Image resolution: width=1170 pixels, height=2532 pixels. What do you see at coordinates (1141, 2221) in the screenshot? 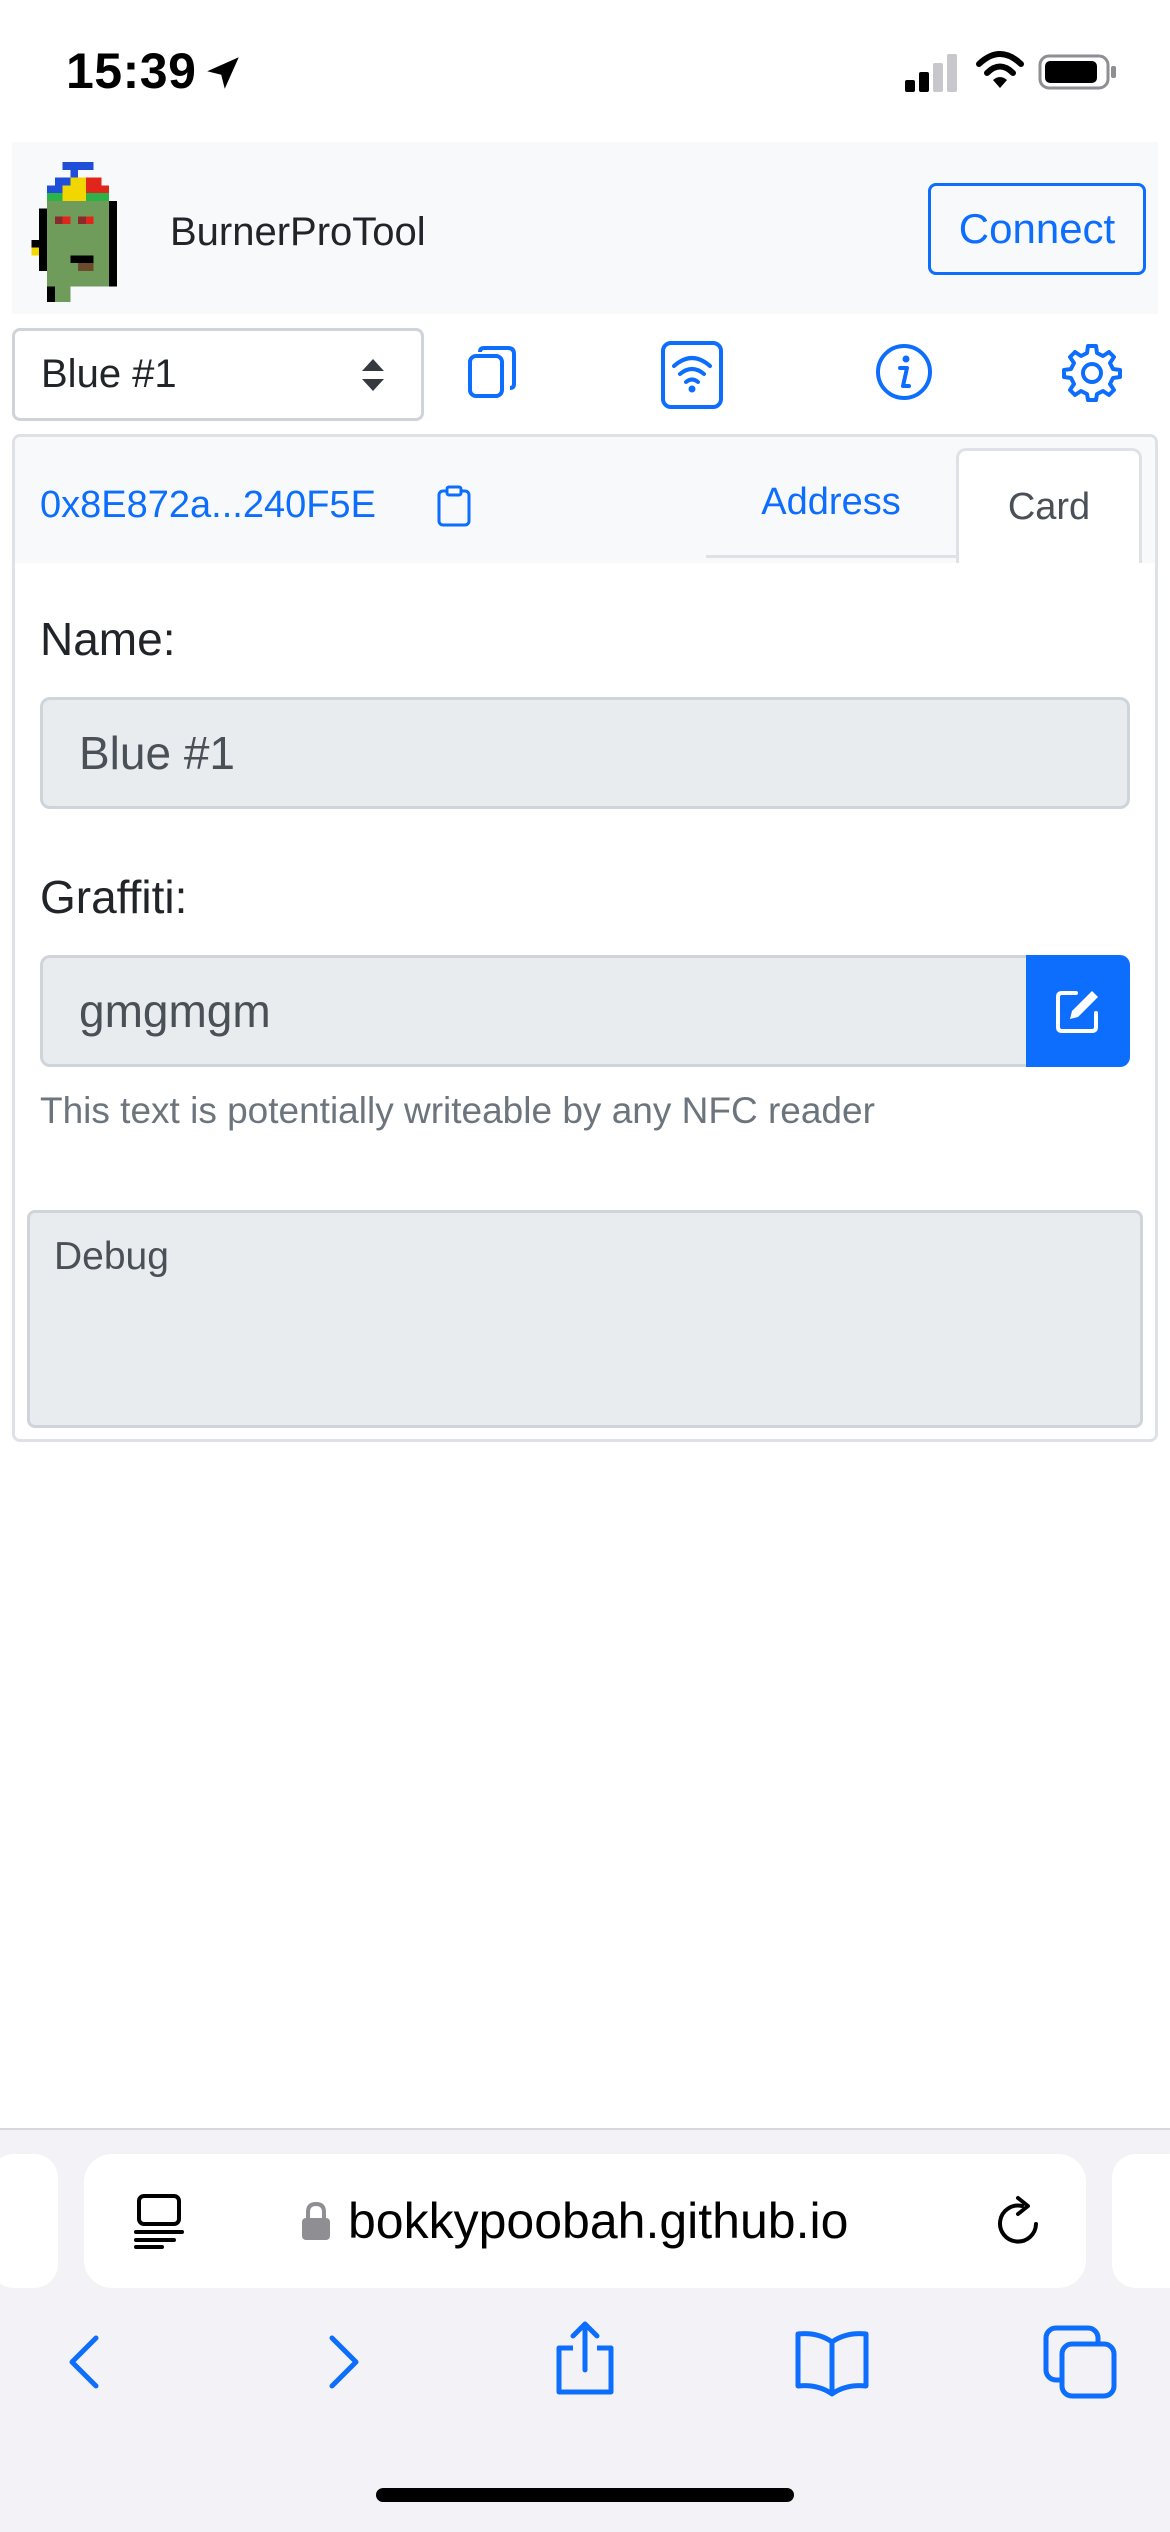
I see `next-tab-peek` at bounding box center [1141, 2221].